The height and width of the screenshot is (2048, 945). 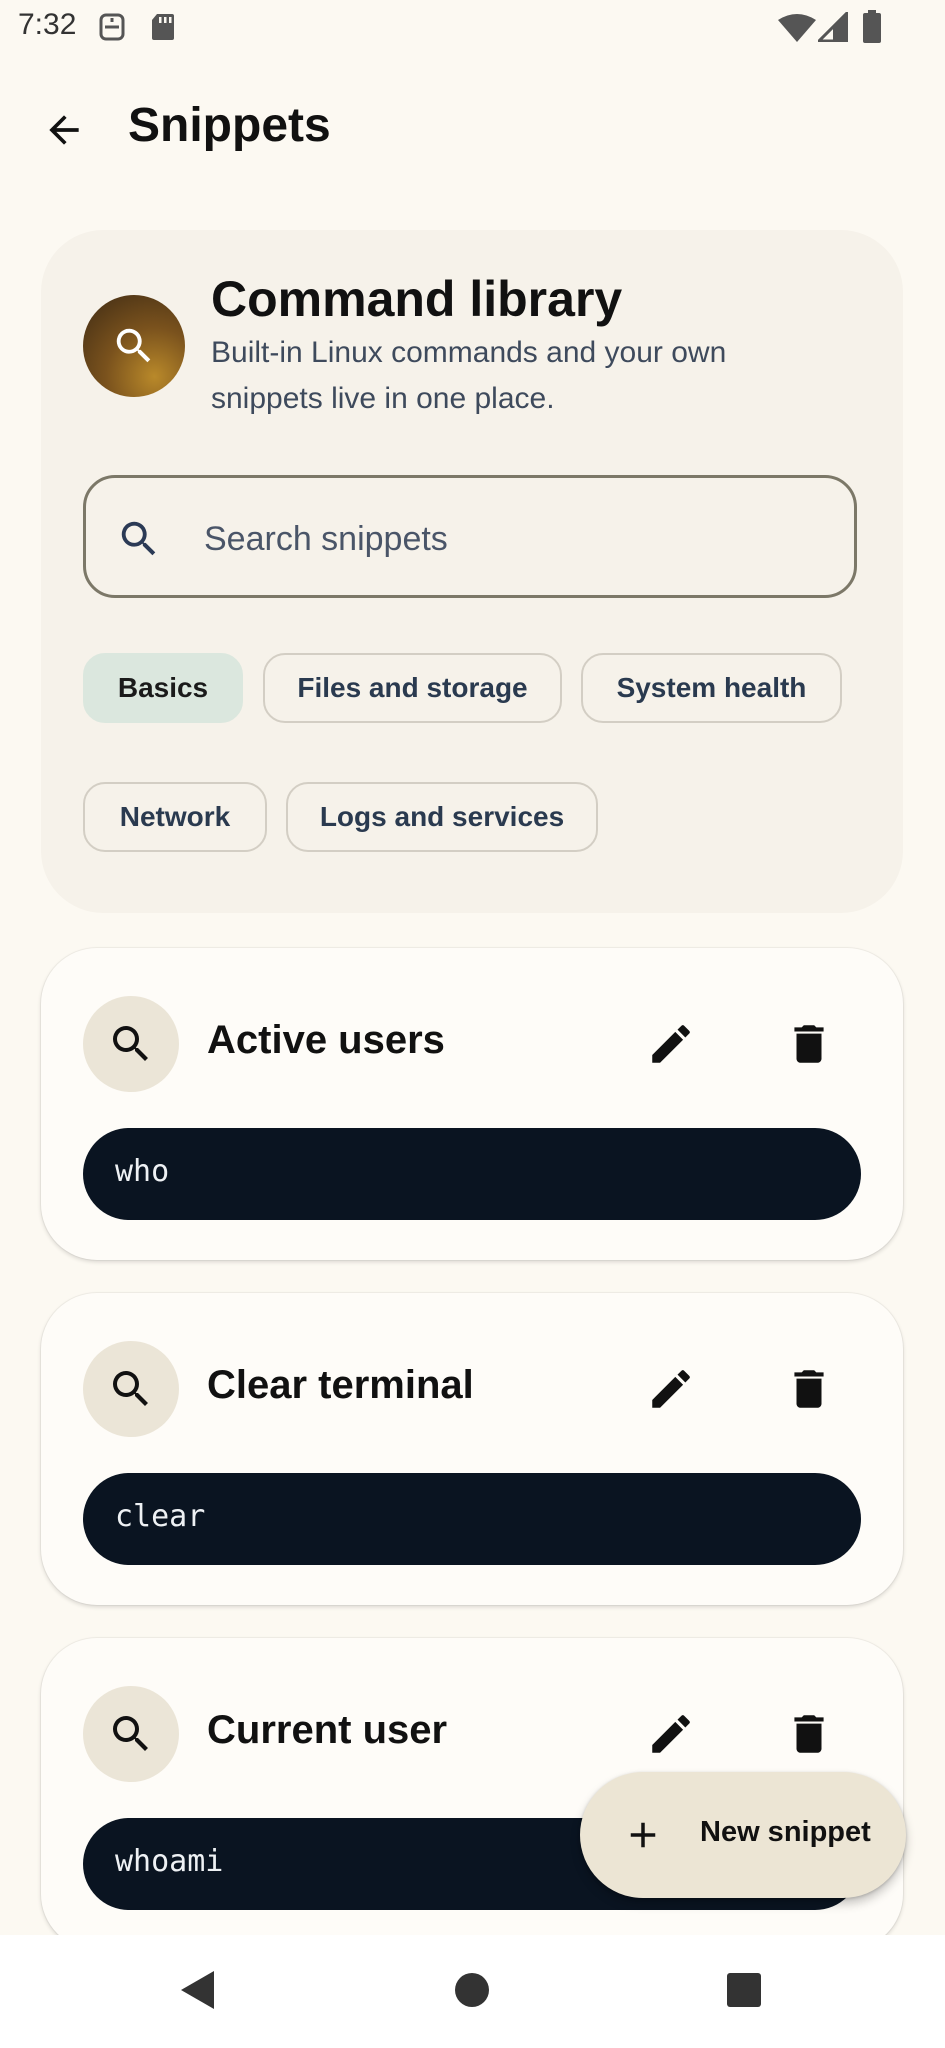 I want to click on search-field, so click(x=470, y=536).